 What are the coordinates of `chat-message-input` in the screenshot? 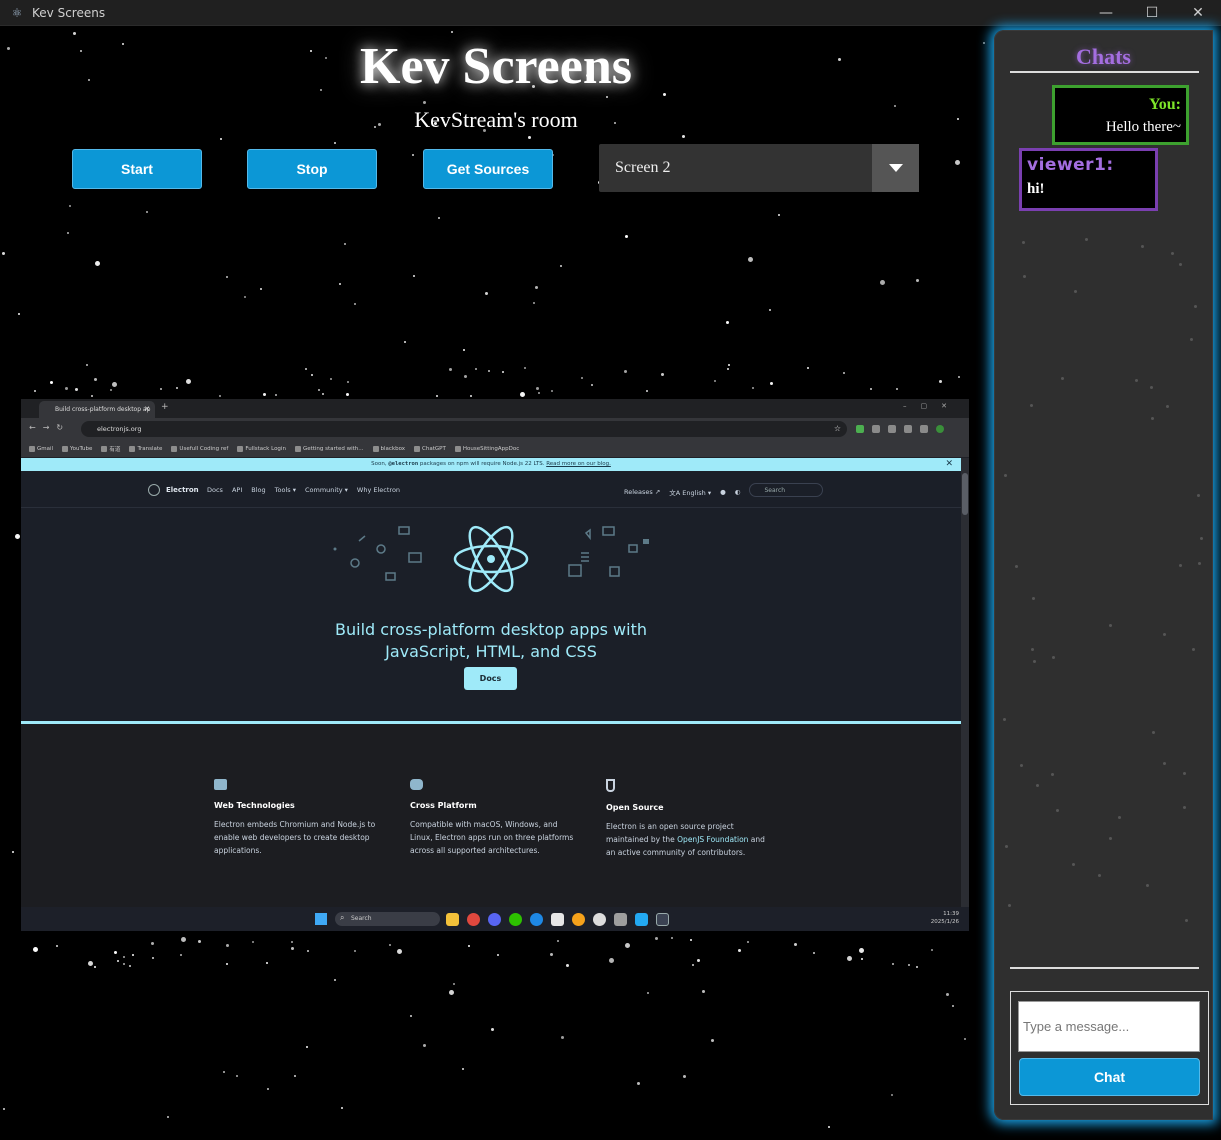 It's located at (1109, 1026).